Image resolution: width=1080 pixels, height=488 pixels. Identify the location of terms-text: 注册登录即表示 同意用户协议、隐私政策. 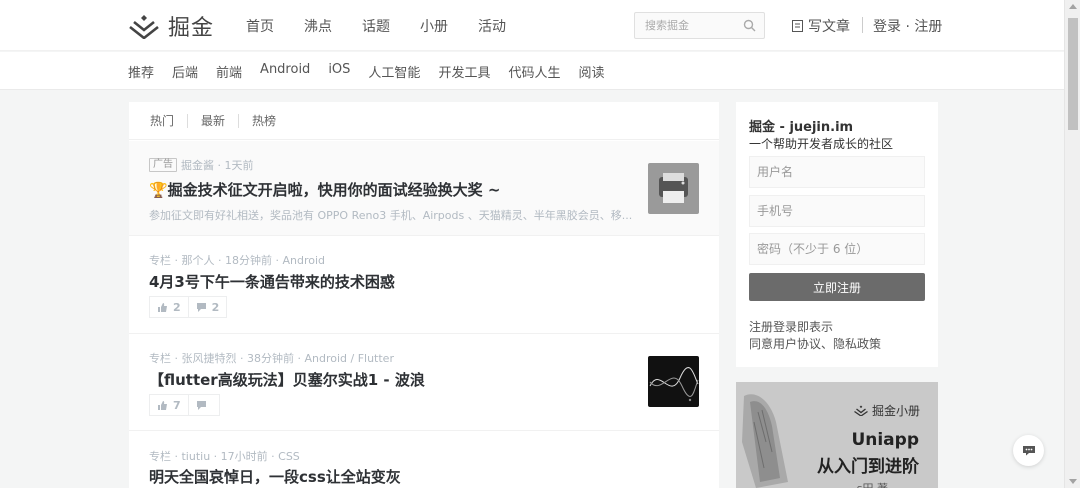
(815, 336).